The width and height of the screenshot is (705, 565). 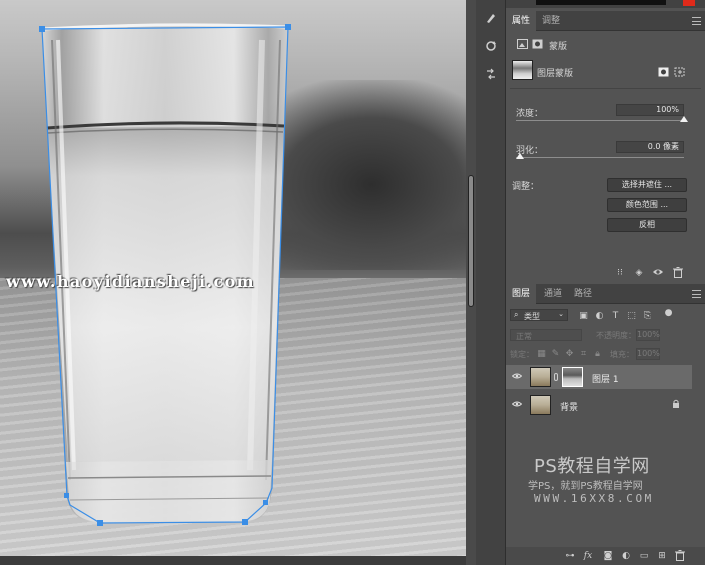 I want to click on blend-mode-select: 正常, so click(x=546, y=335).